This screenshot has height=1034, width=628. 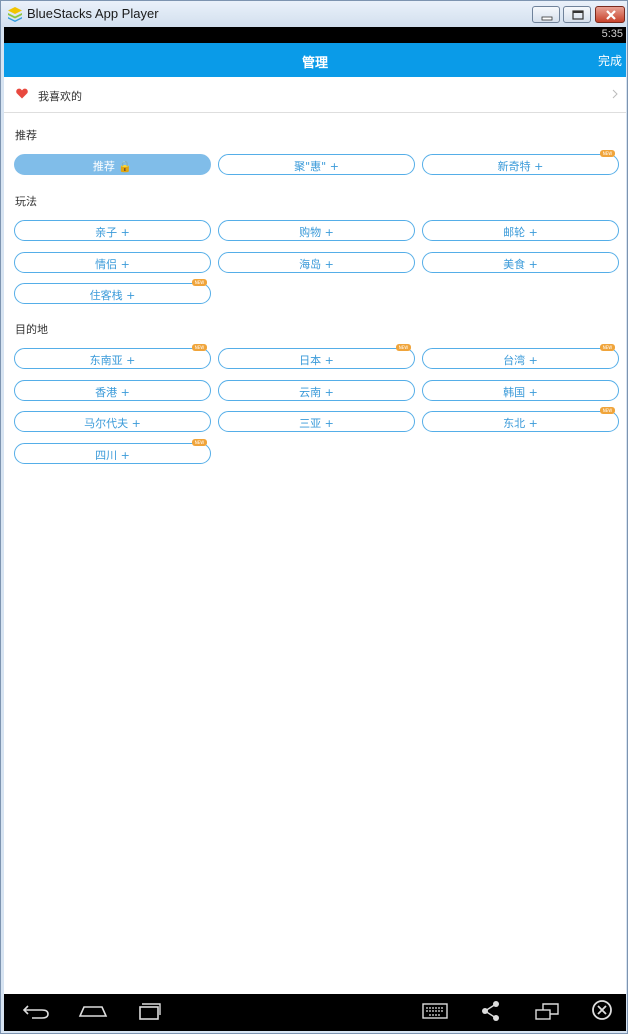 I want to click on tag-button: 聚"惠" +, so click(x=316, y=164).